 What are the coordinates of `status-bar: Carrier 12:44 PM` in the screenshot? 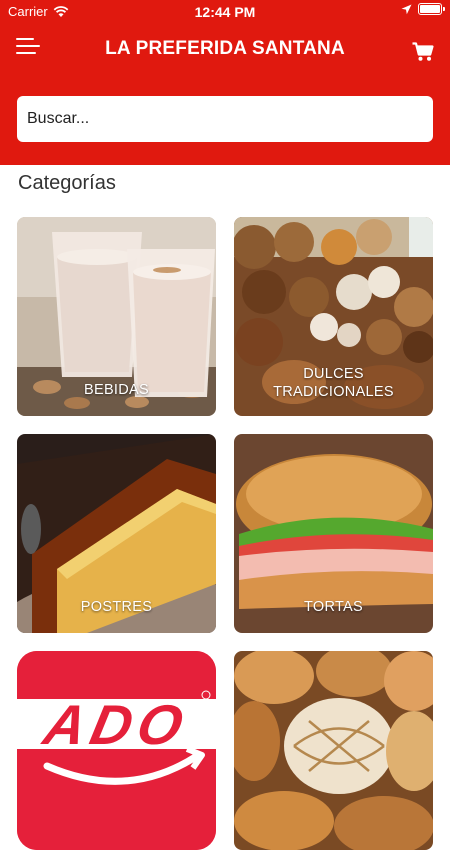 It's located at (225, 12).